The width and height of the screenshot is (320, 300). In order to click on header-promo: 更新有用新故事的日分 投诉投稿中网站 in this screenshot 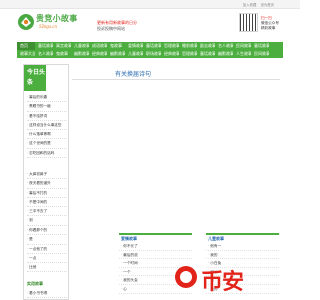, I will do `click(117, 26)`.